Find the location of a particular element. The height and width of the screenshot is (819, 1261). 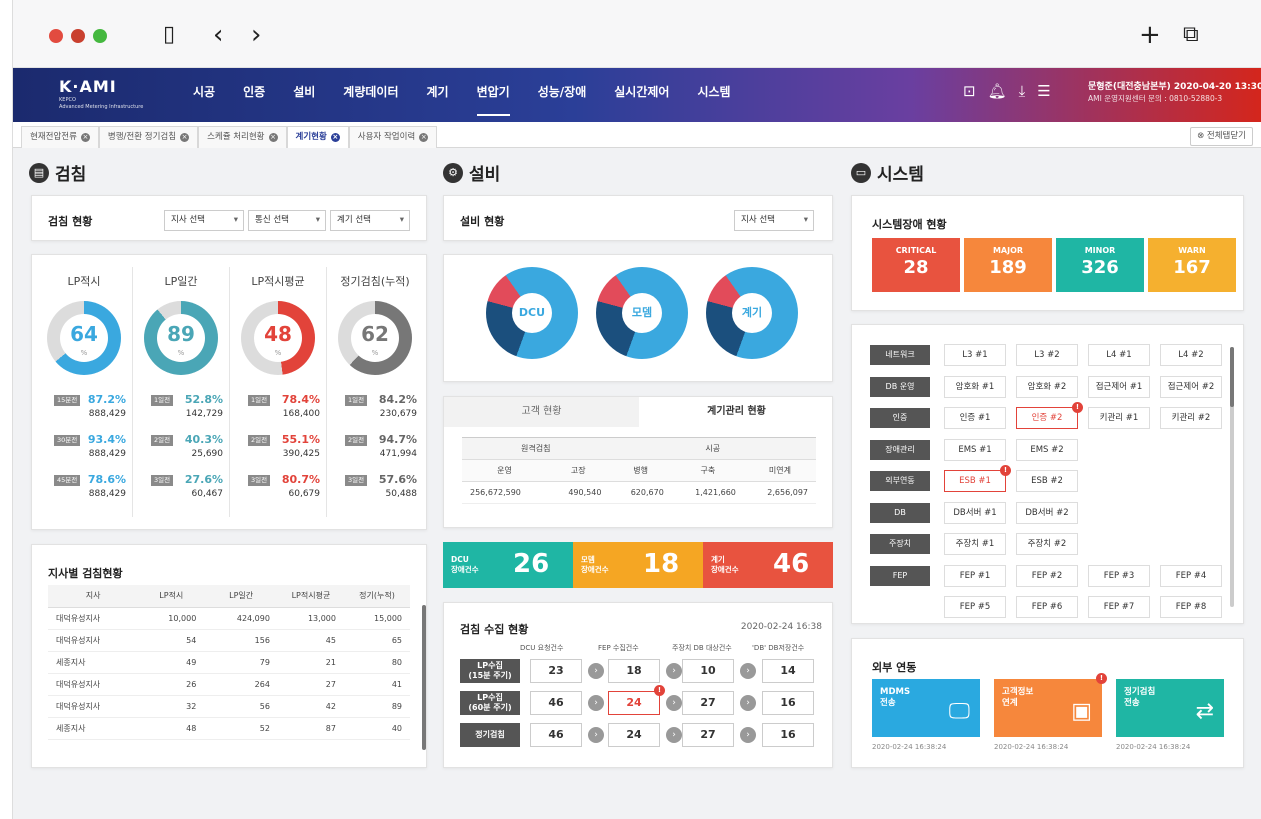

menu-item-5: 변압기 is located at coordinates (493, 95).